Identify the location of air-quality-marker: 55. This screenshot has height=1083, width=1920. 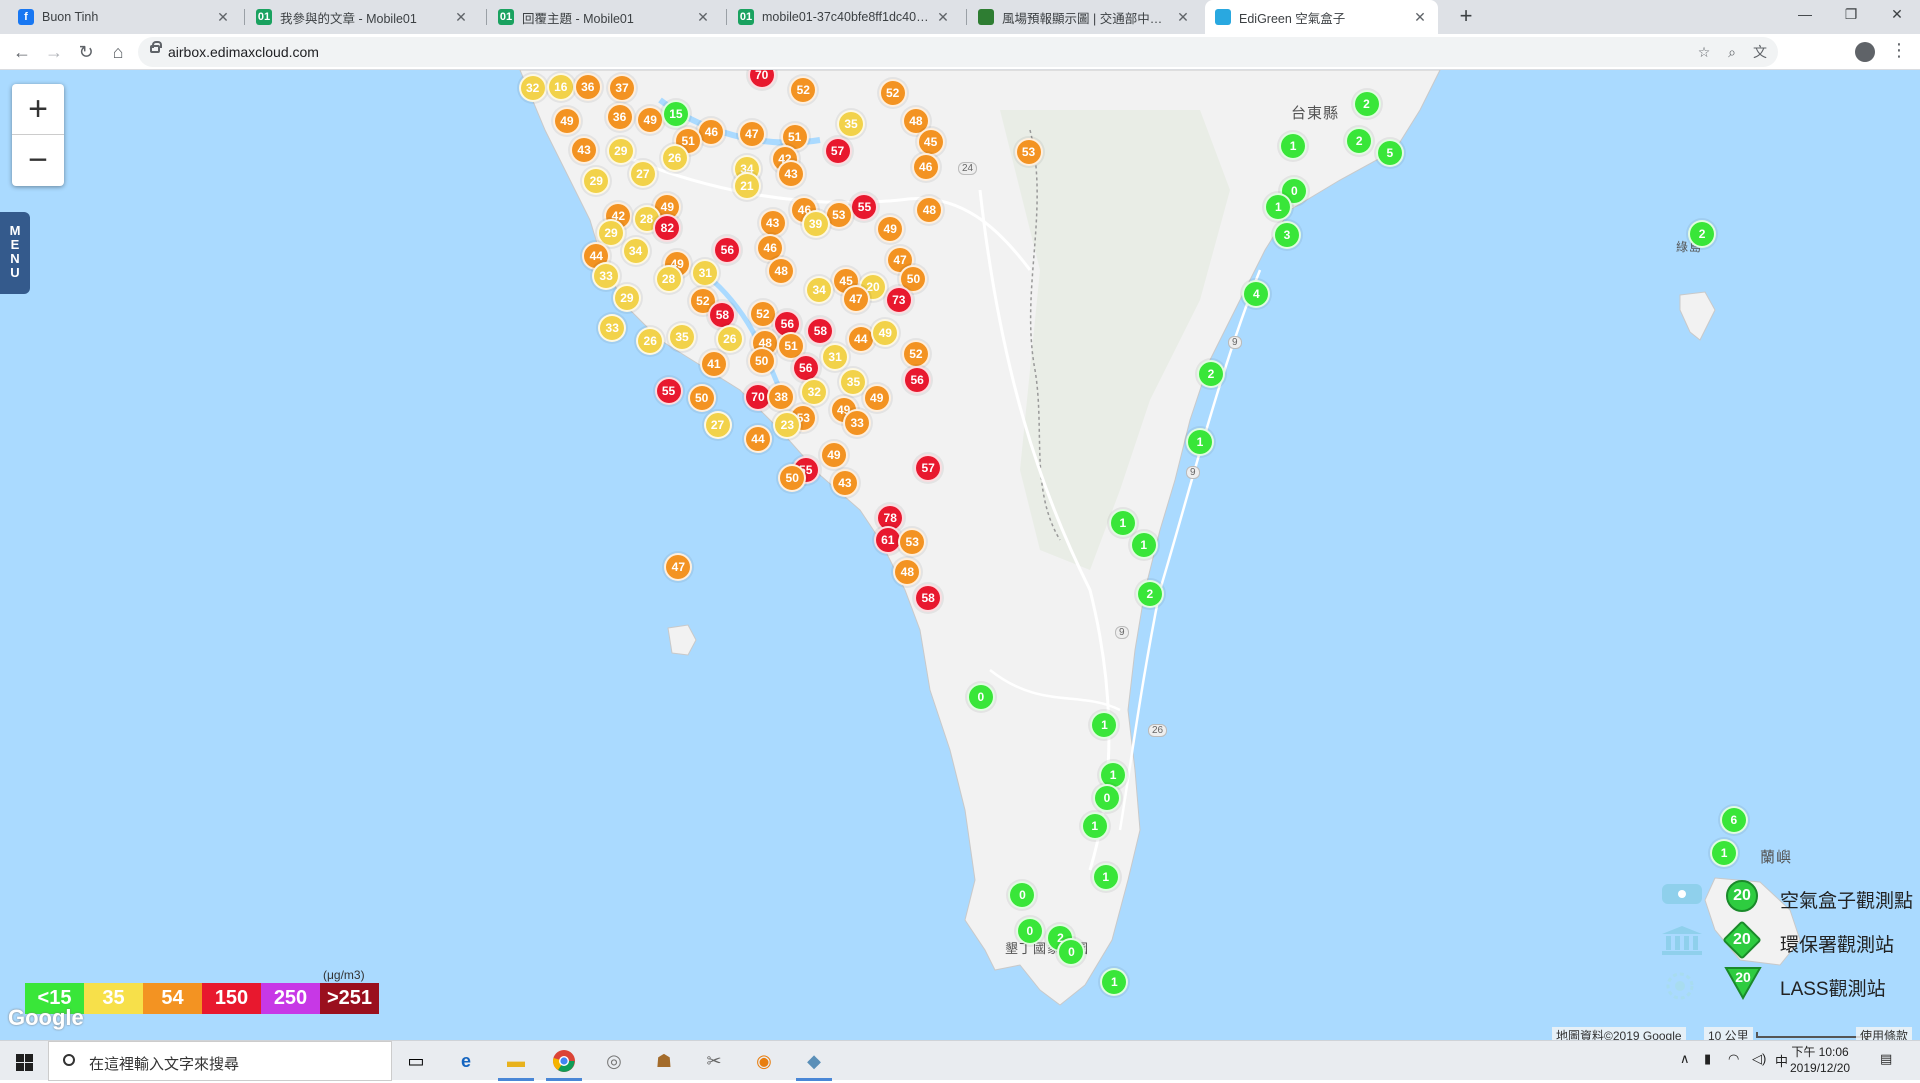
(668, 390).